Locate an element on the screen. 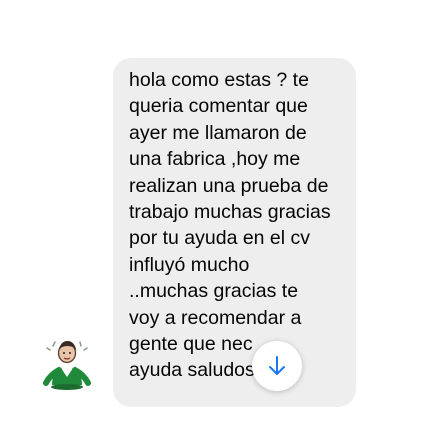 This screenshot has width=422, height=444. message-line: hola como estas ? te is located at coordinates (219, 80).